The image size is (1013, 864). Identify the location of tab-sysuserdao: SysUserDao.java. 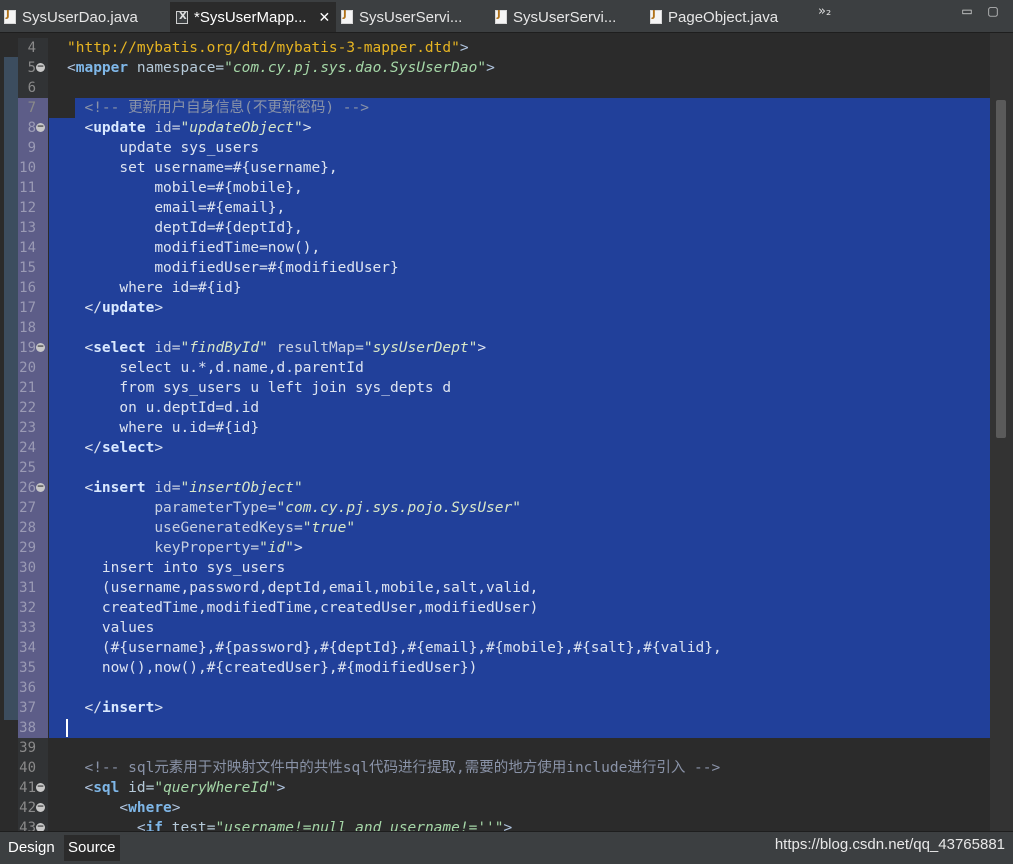
(71, 17).